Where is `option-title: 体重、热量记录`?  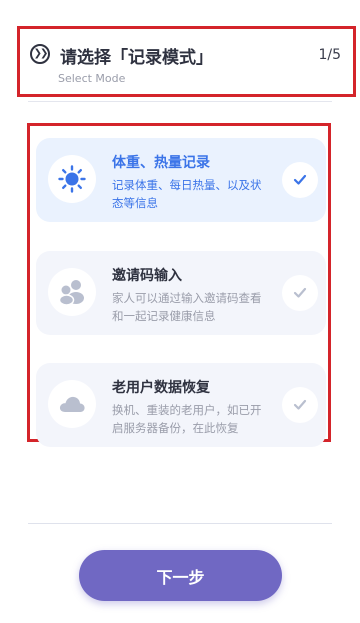 option-title: 体重、热量记录 is located at coordinates (161, 163).